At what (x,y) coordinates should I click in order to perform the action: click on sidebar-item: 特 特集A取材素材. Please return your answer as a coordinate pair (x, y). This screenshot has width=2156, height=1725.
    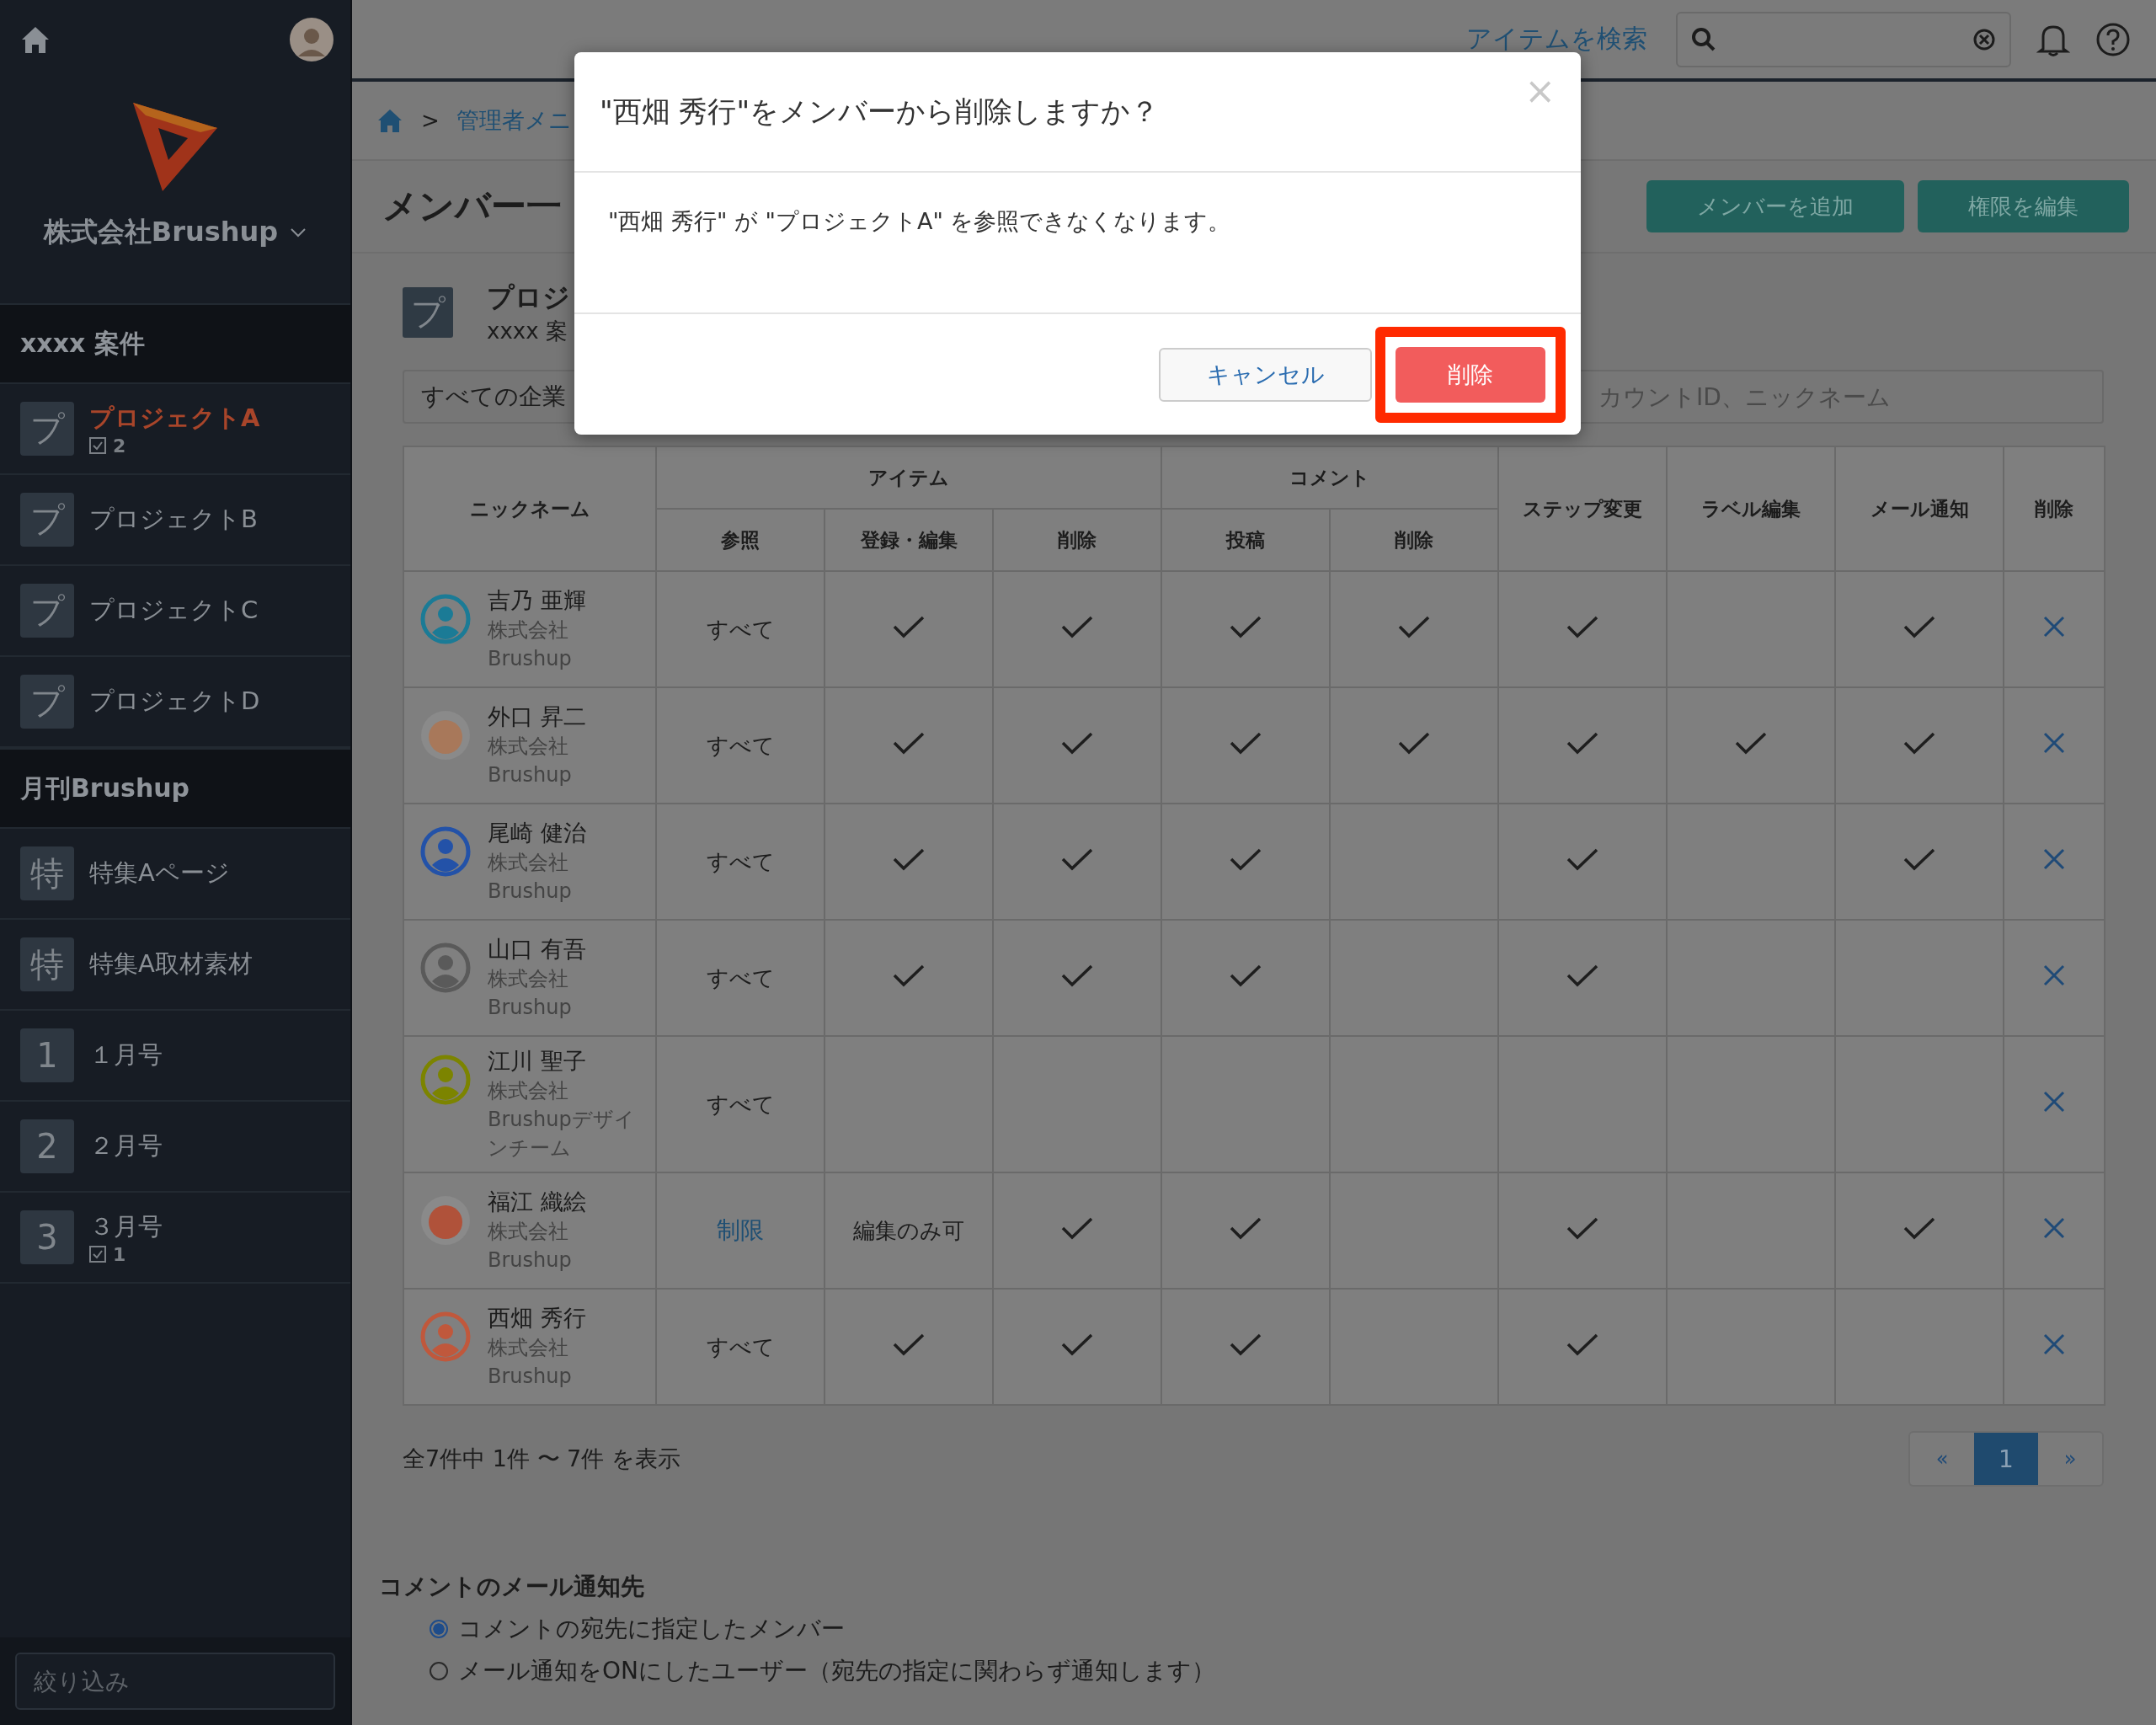
    Looking at the image, I should click on (175, 965).